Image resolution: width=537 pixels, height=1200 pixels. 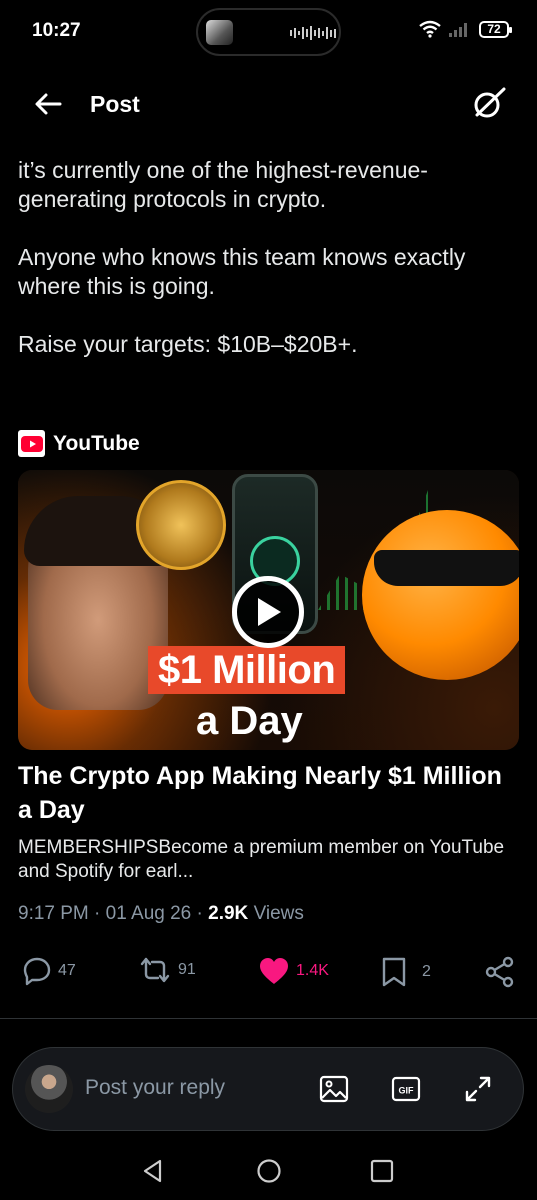 I want to click on share-icon, so click(x=499, y=972).